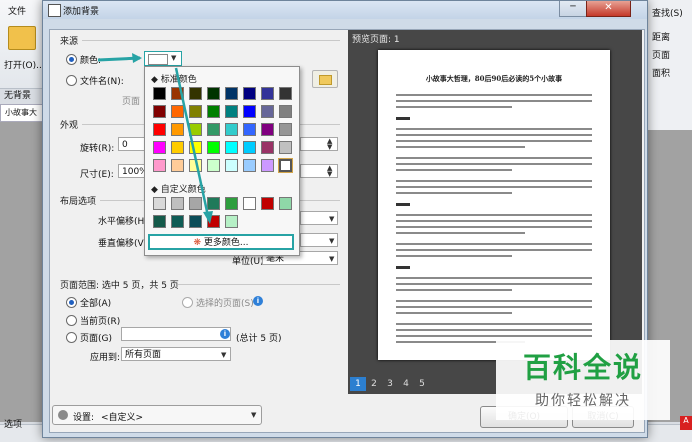 The height and width of the screenshot is (442, 692). I want to click on selected-pages-radio, so click(187, 302).